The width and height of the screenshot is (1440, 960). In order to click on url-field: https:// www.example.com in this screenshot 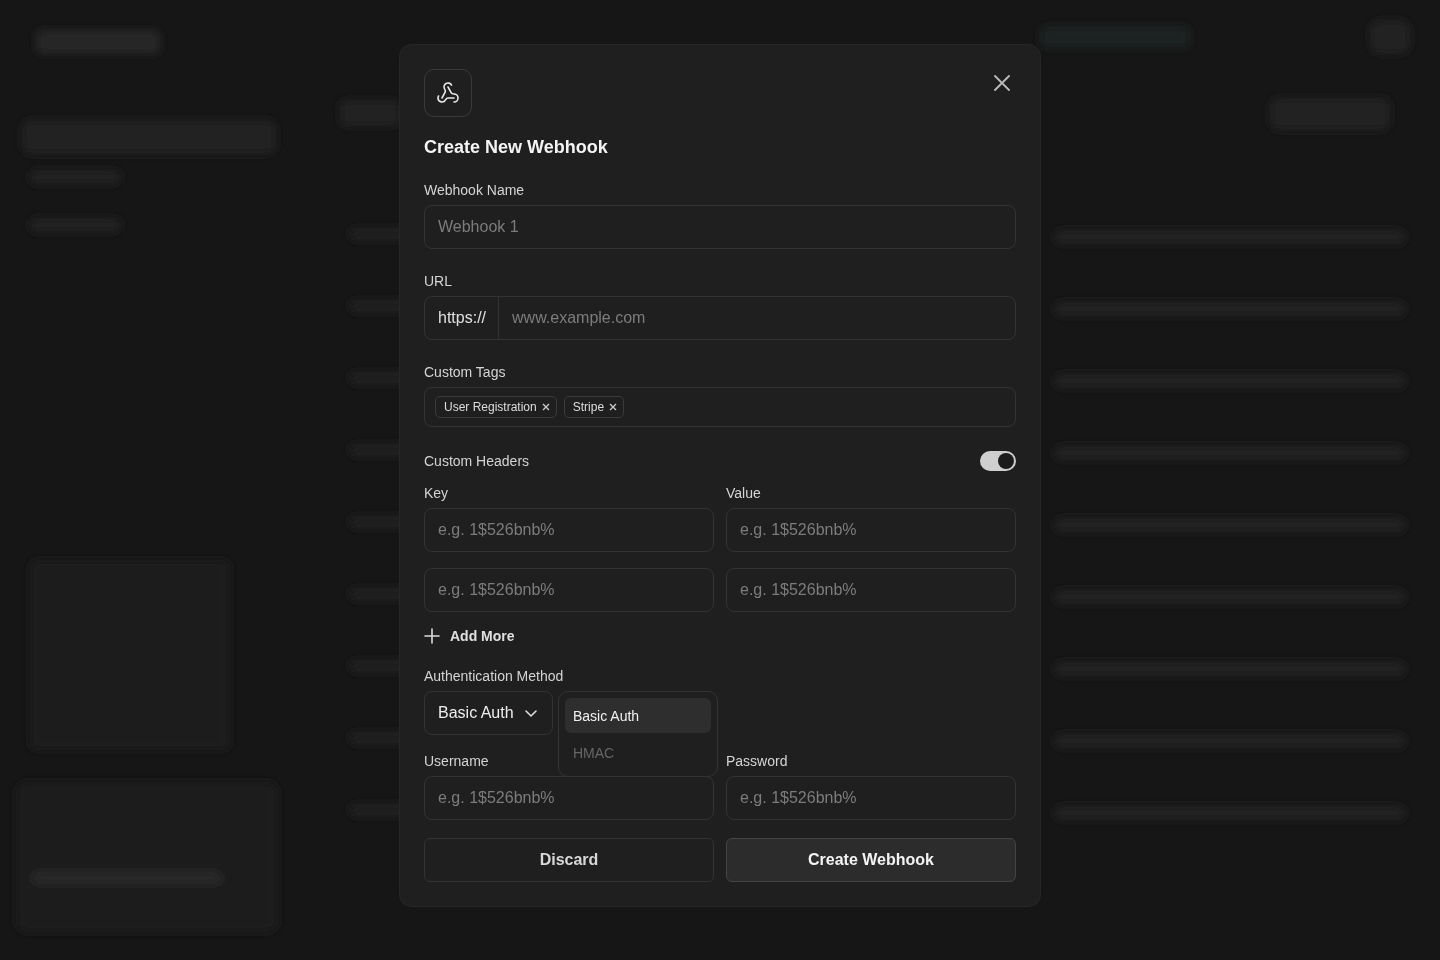, I will do `click(720, 318)`.